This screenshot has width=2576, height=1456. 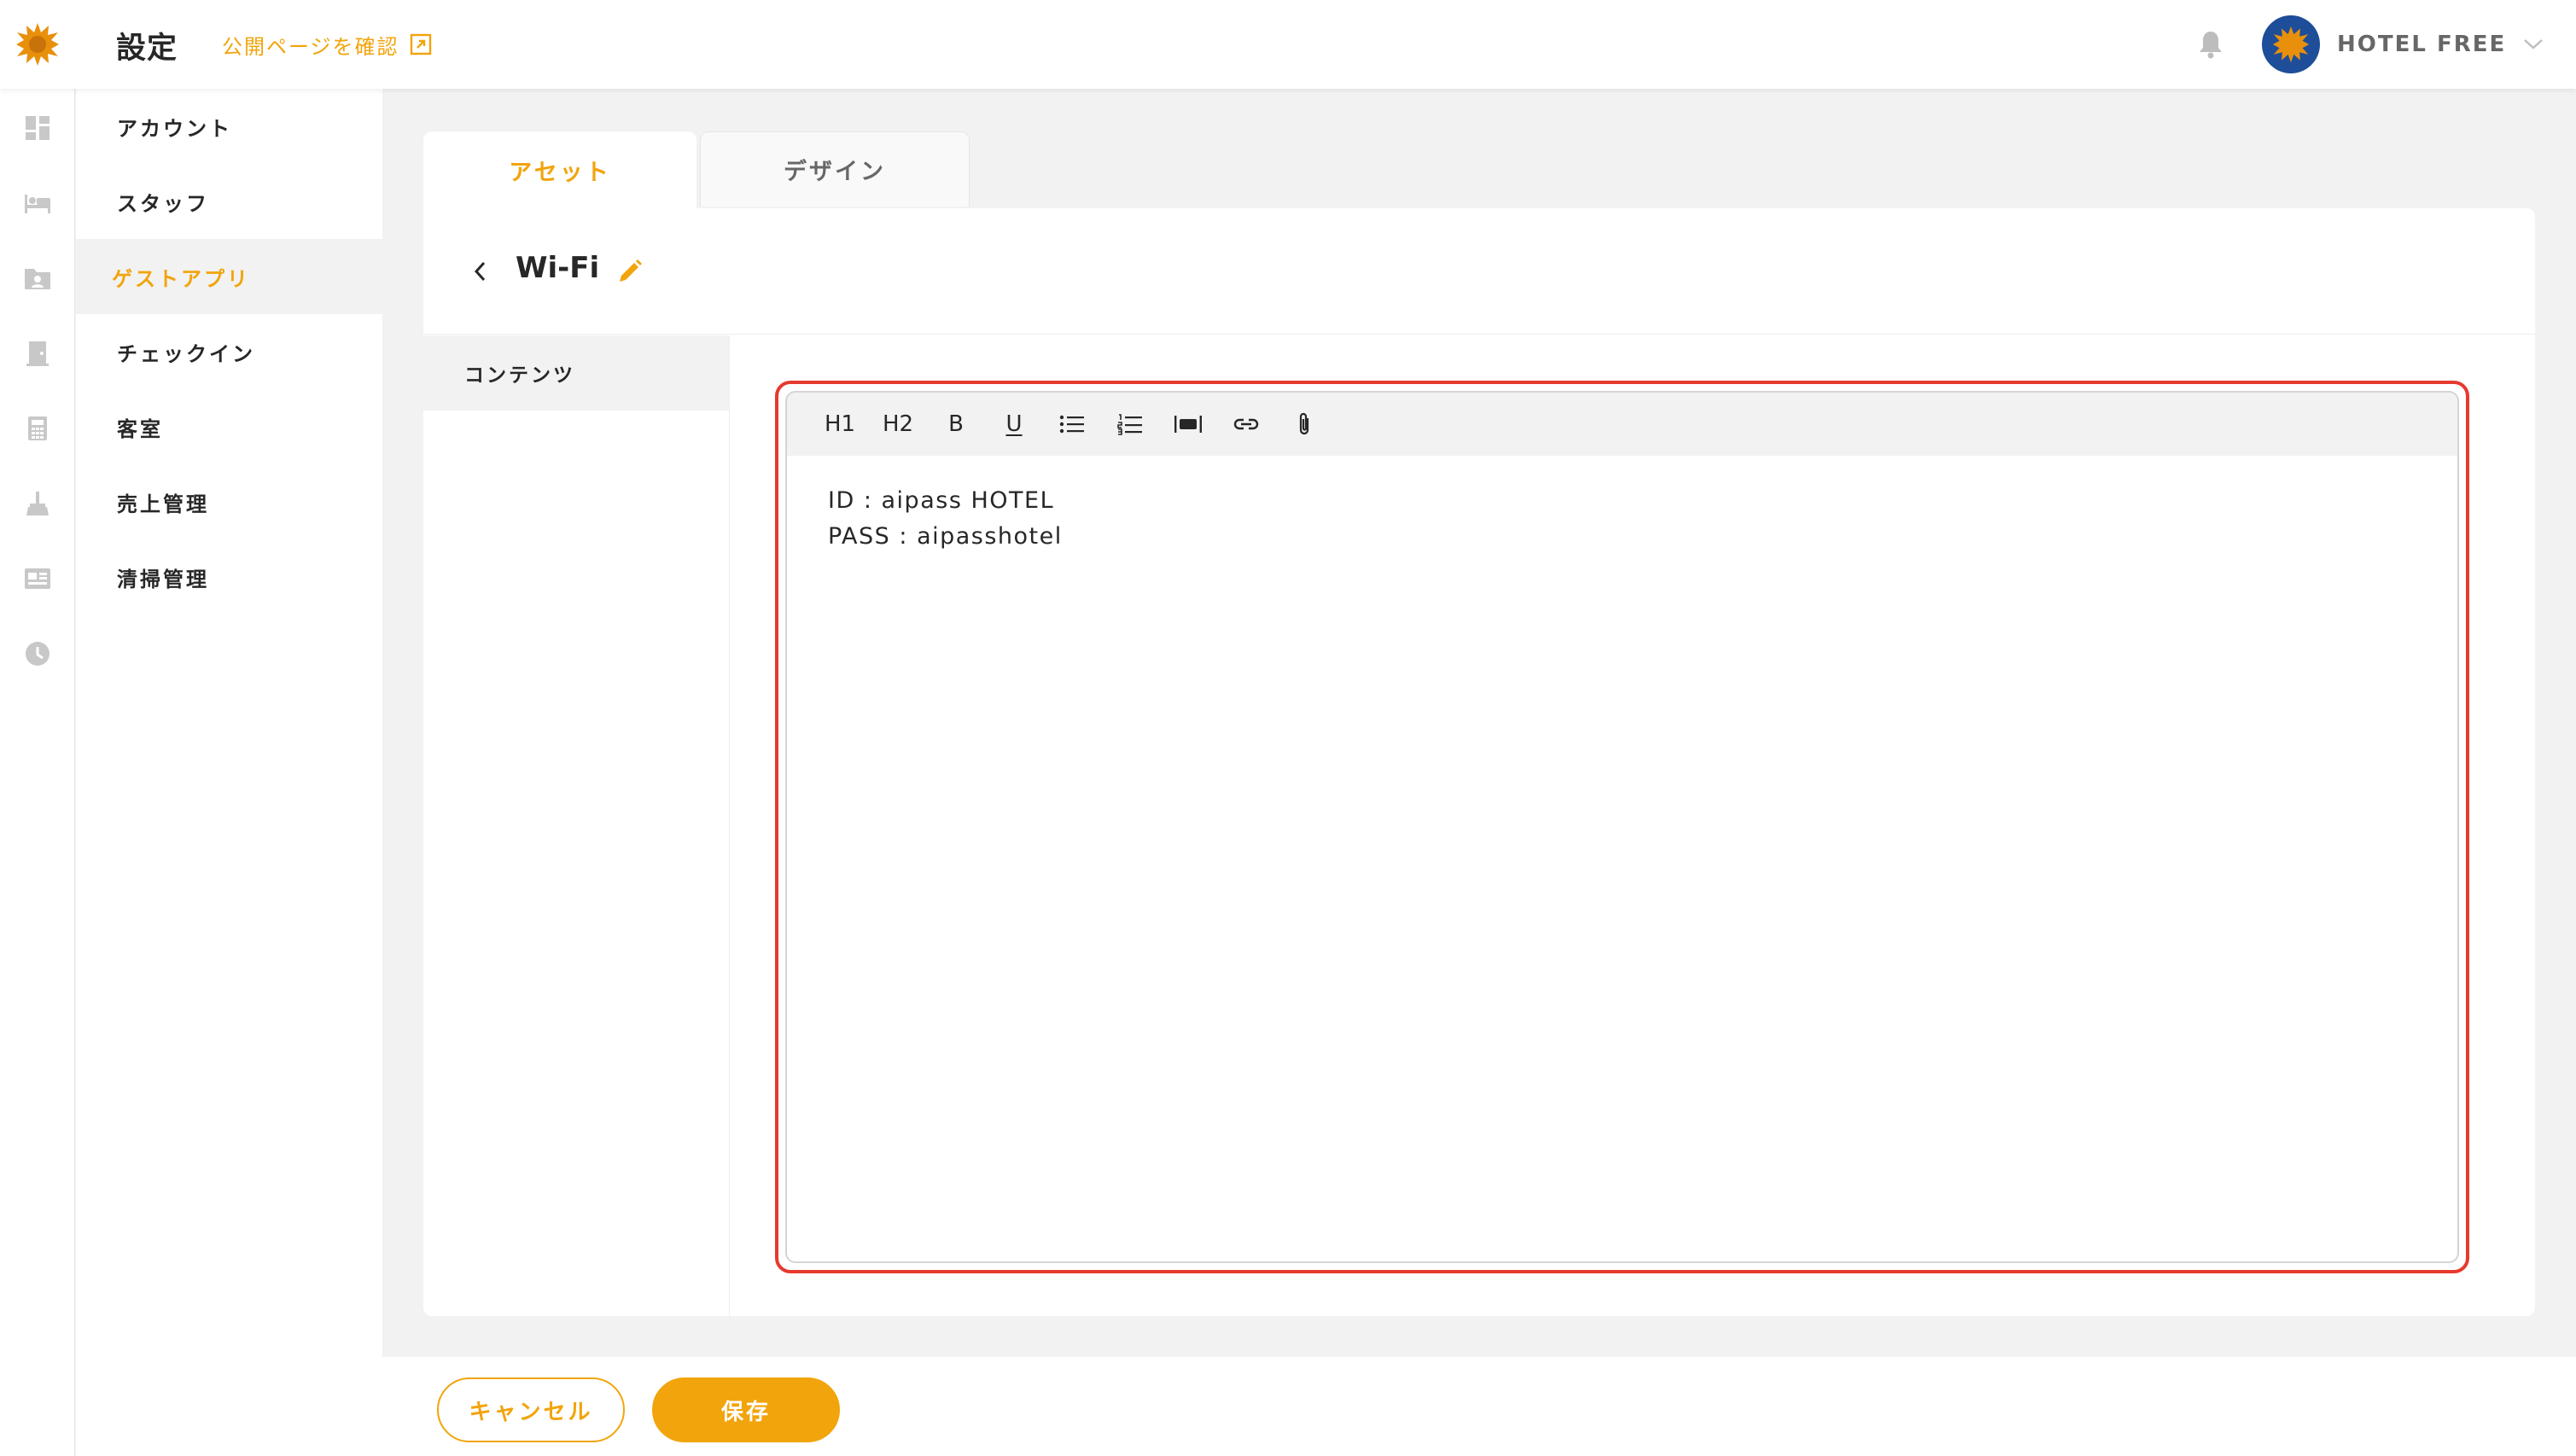 I want to click on page-title: 設定, so click(x=147, y=49).